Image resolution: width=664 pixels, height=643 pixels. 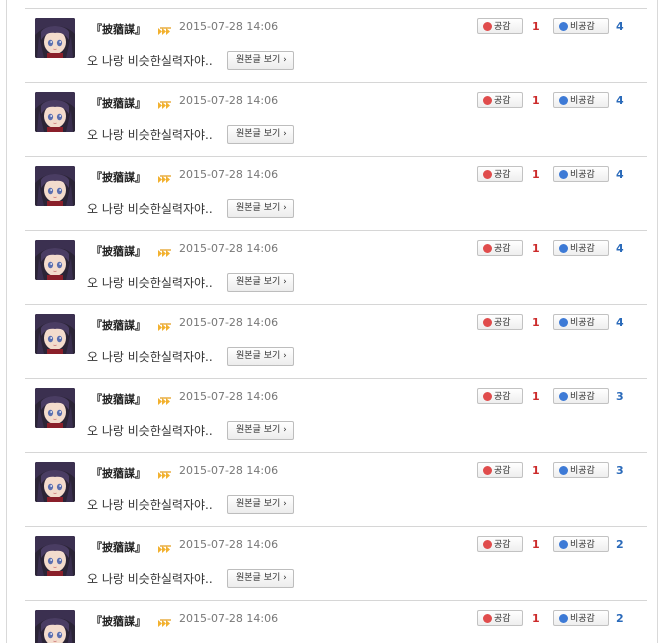 I want to click on dislike-count: 2, so click(x=620, y=618).